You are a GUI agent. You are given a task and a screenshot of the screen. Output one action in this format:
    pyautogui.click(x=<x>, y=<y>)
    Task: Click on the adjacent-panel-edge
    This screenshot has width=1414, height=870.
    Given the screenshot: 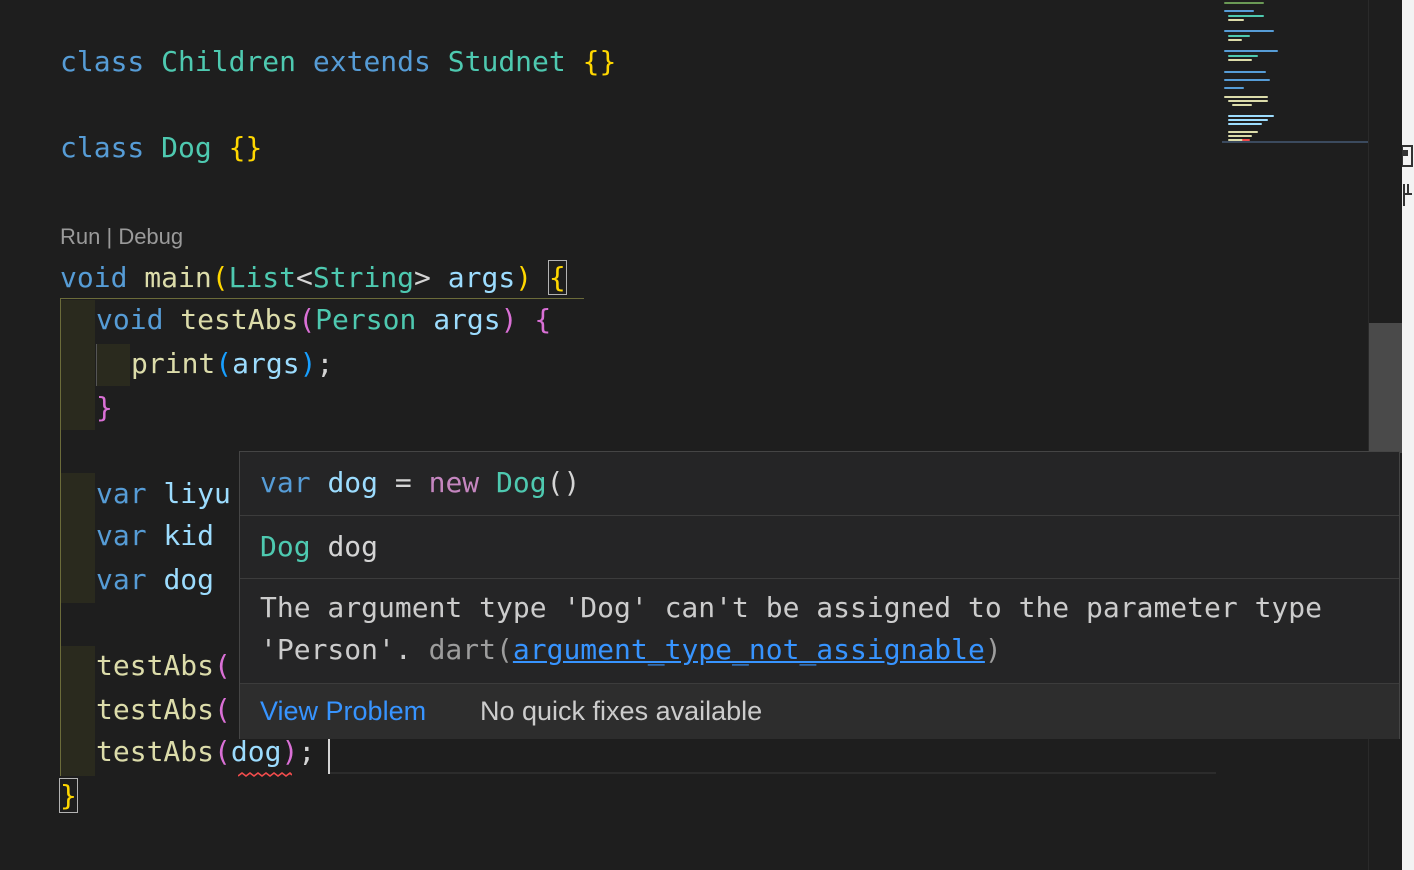 What is the action you would take?
    pyautogui.click(x=1408, y=435)
    